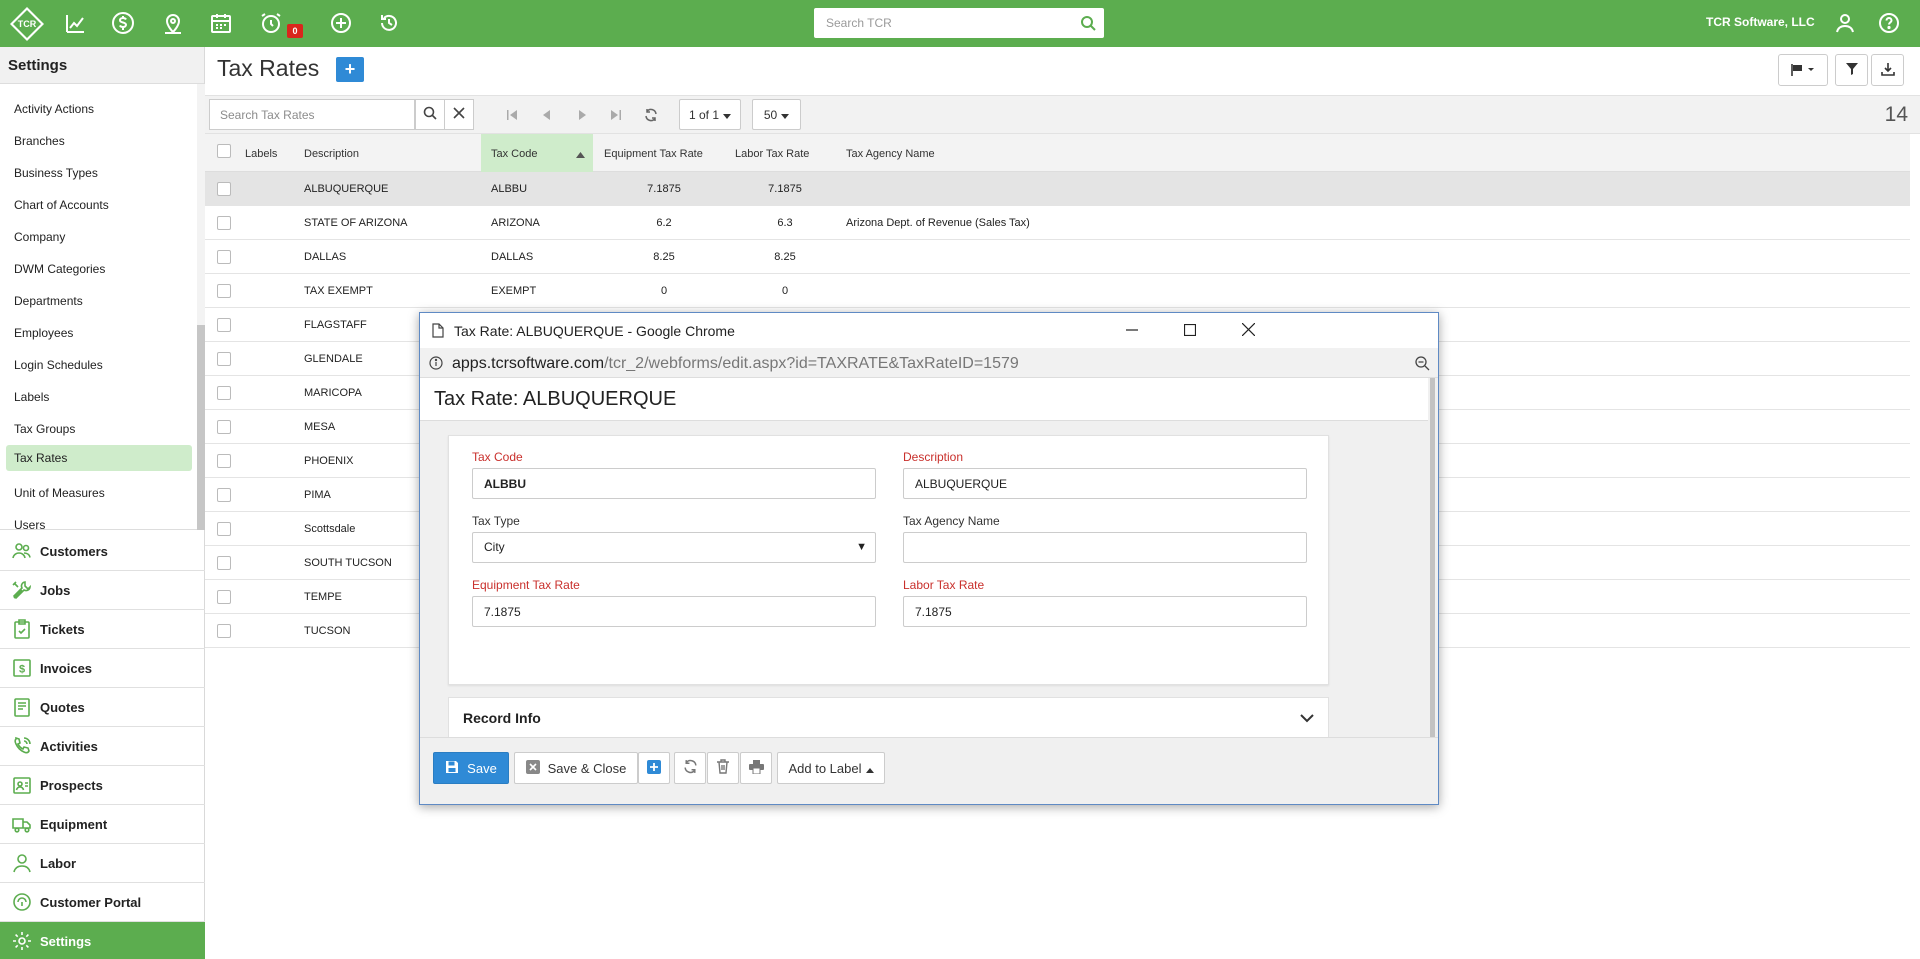 This screenshot has width=1920, height=959. I want to click on global-search-input, so click(959, 23).